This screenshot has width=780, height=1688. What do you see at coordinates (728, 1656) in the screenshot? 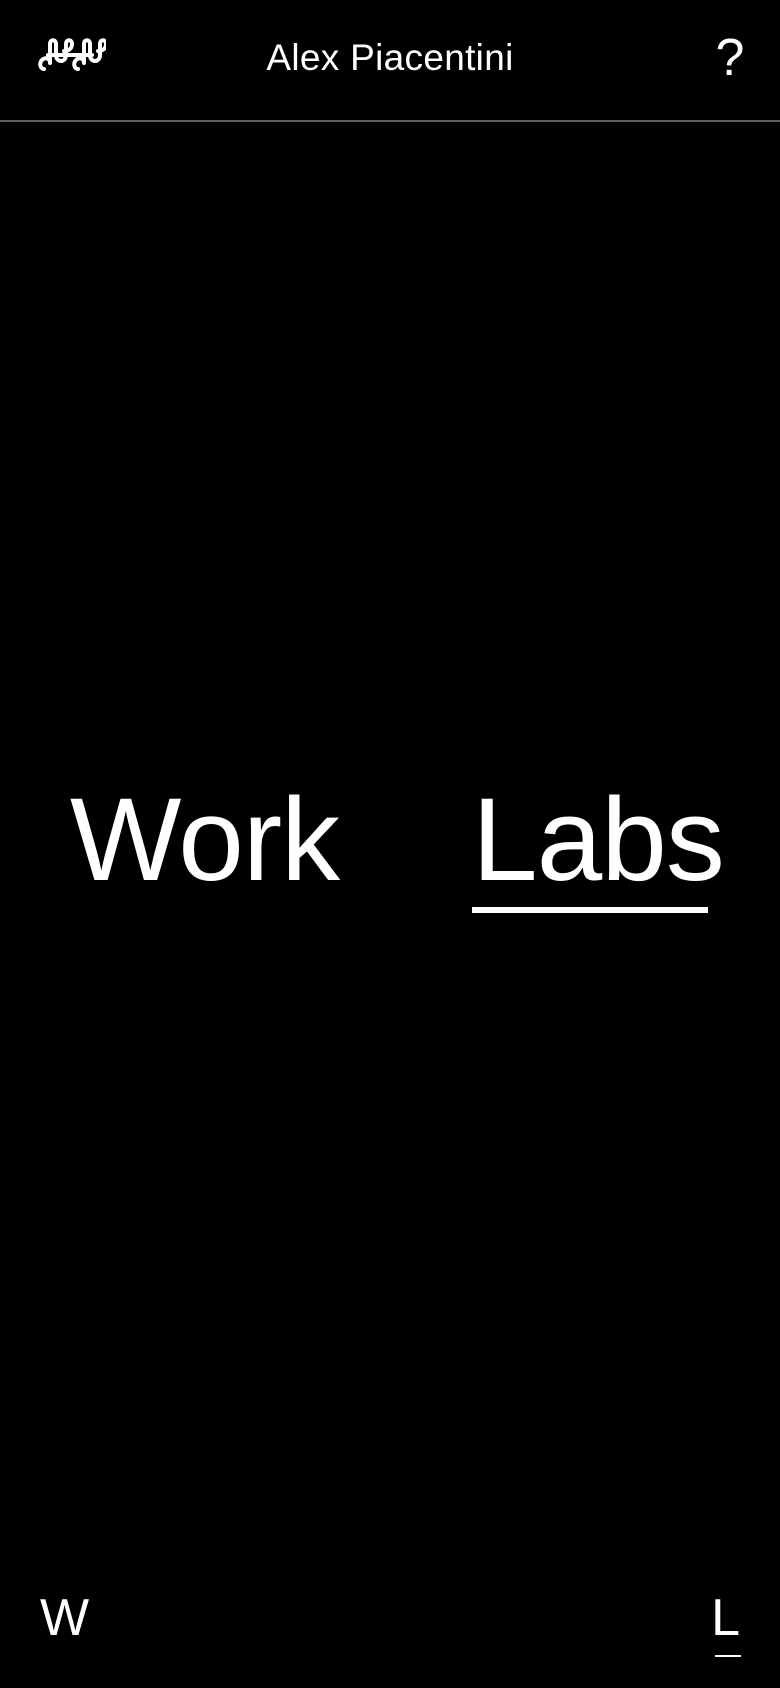
I see `footer-active-underline` at bounding box center [728, 1656].